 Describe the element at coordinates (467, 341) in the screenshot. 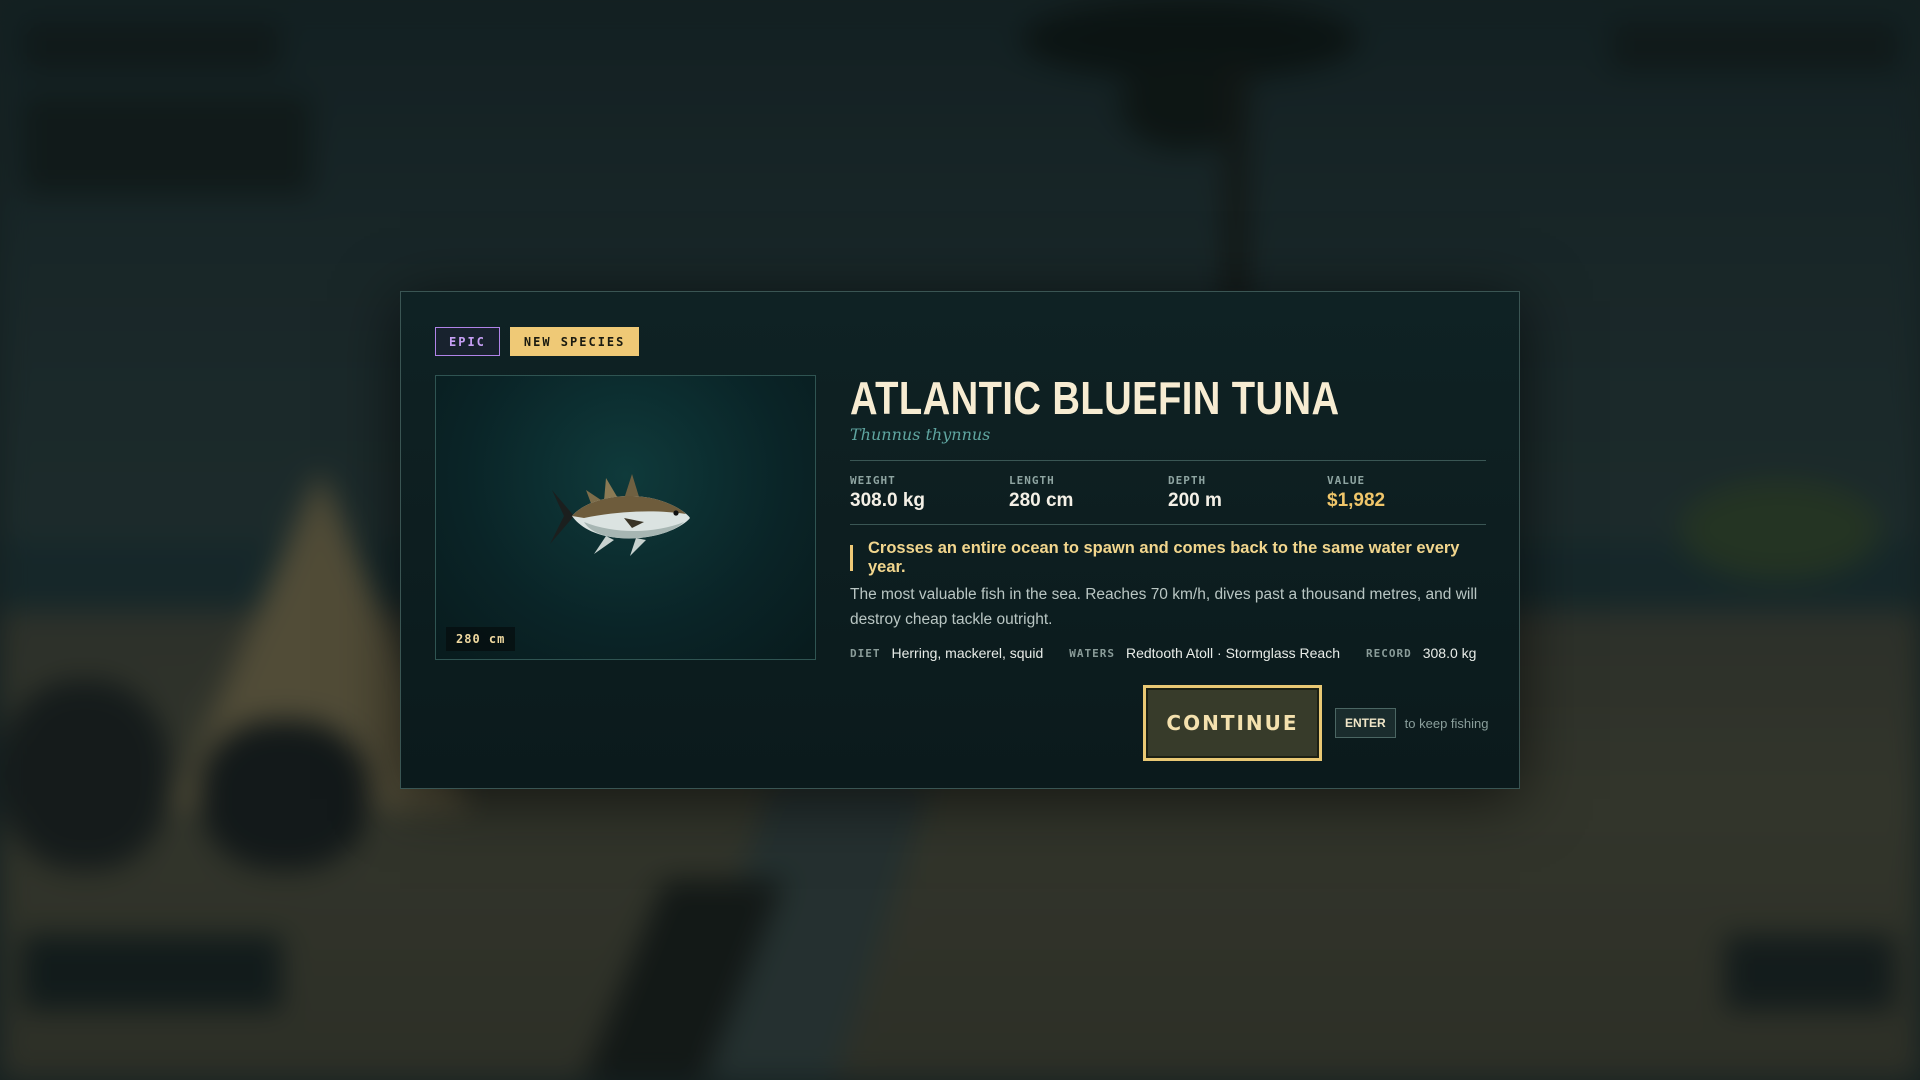

I see `rarity-tag: EPIC` at that location.